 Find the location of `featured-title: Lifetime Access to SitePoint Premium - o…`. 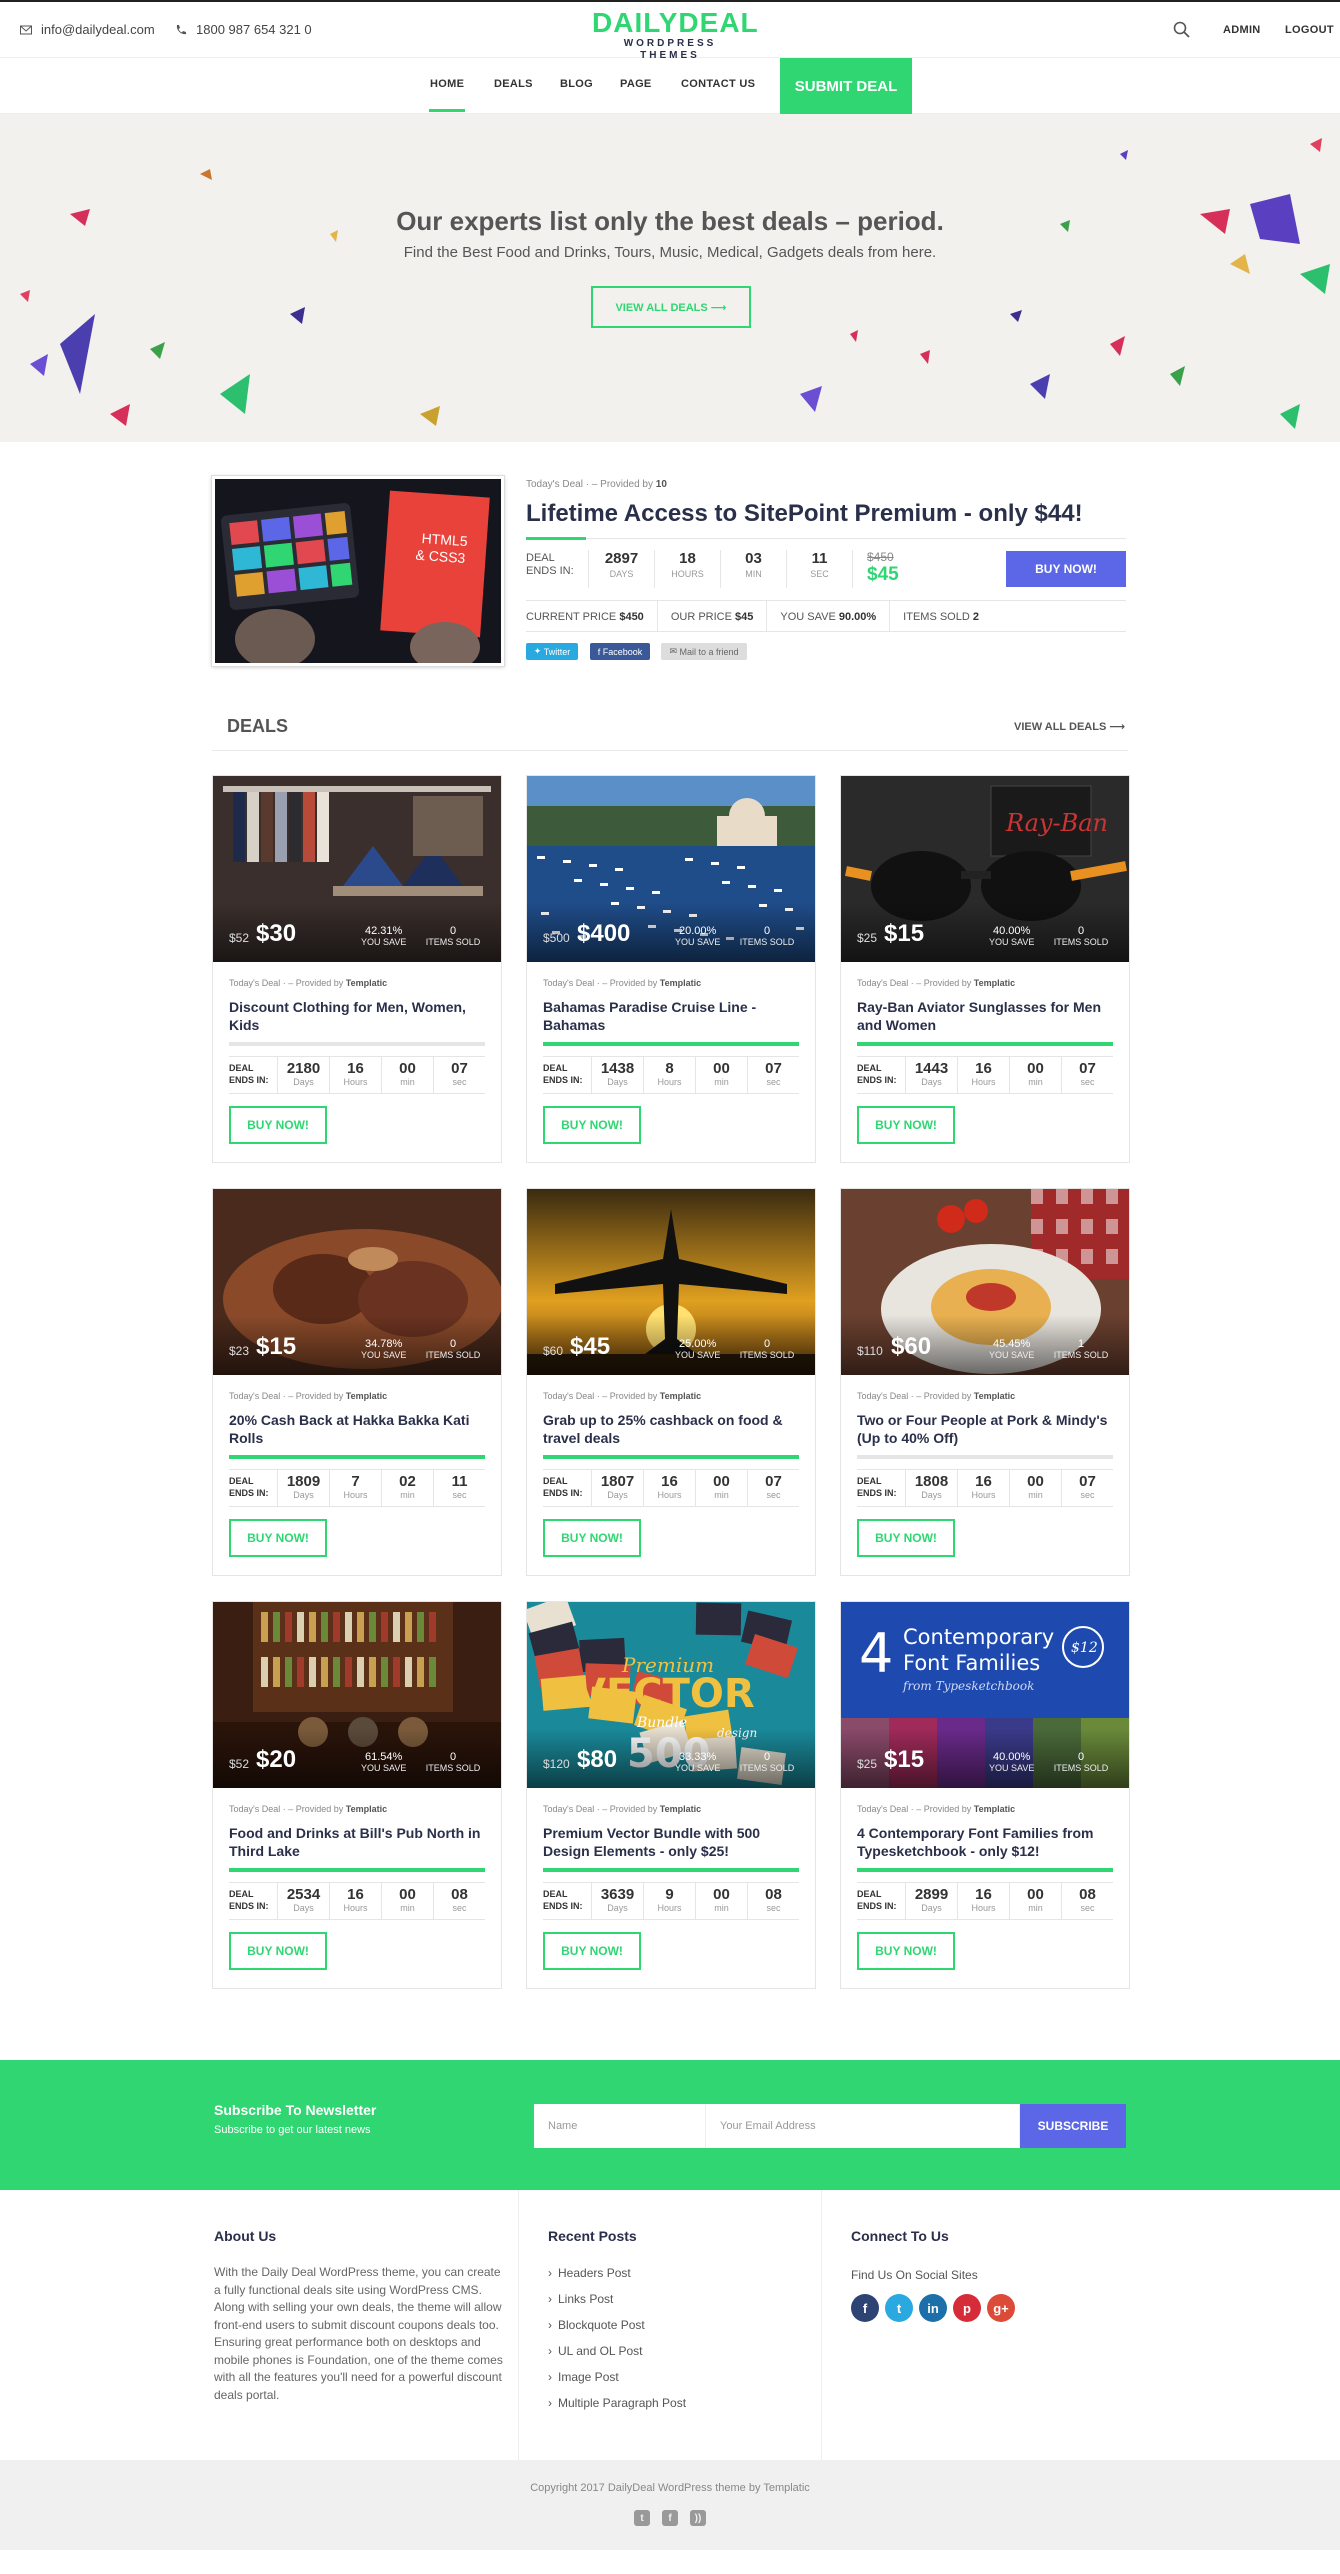

featured-title: Lifetime Access to SitePoint Premium - o… is located at coordinates (804, 514).